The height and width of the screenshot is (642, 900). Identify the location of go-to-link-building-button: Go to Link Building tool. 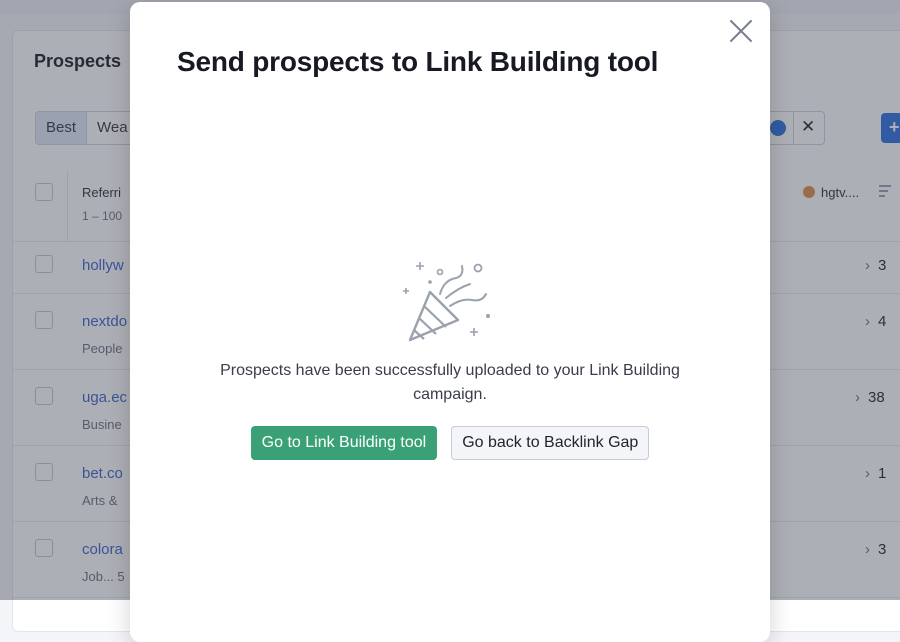
(344, 443).